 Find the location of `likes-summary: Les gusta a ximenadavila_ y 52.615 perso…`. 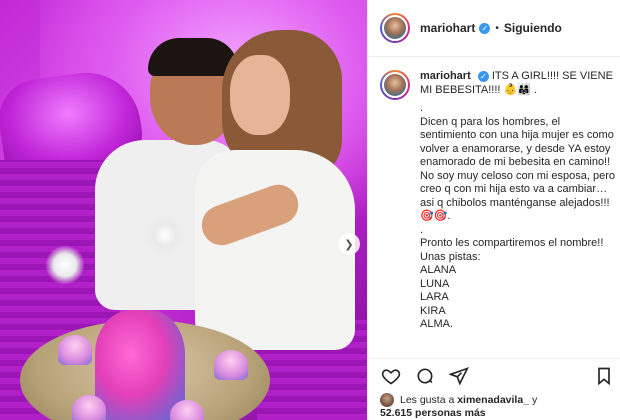

likes-summary: Les gusta a ximenadavila_ y 52.615 perso… is located at coordinates (500, 406).